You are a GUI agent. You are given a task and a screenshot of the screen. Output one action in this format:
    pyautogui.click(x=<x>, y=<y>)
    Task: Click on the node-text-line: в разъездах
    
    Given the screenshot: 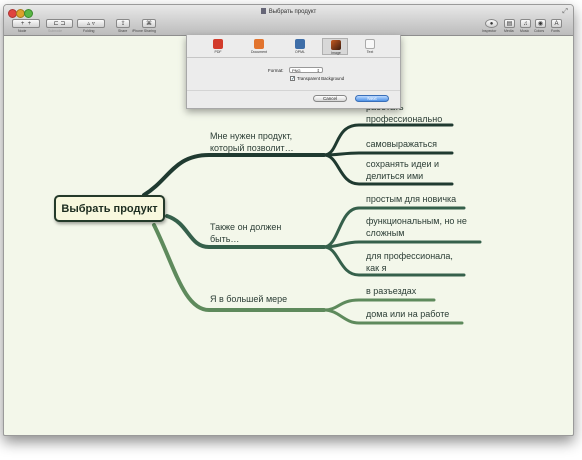 What is the action you would take?
    pyautogui.click(x=391, y=291)
    